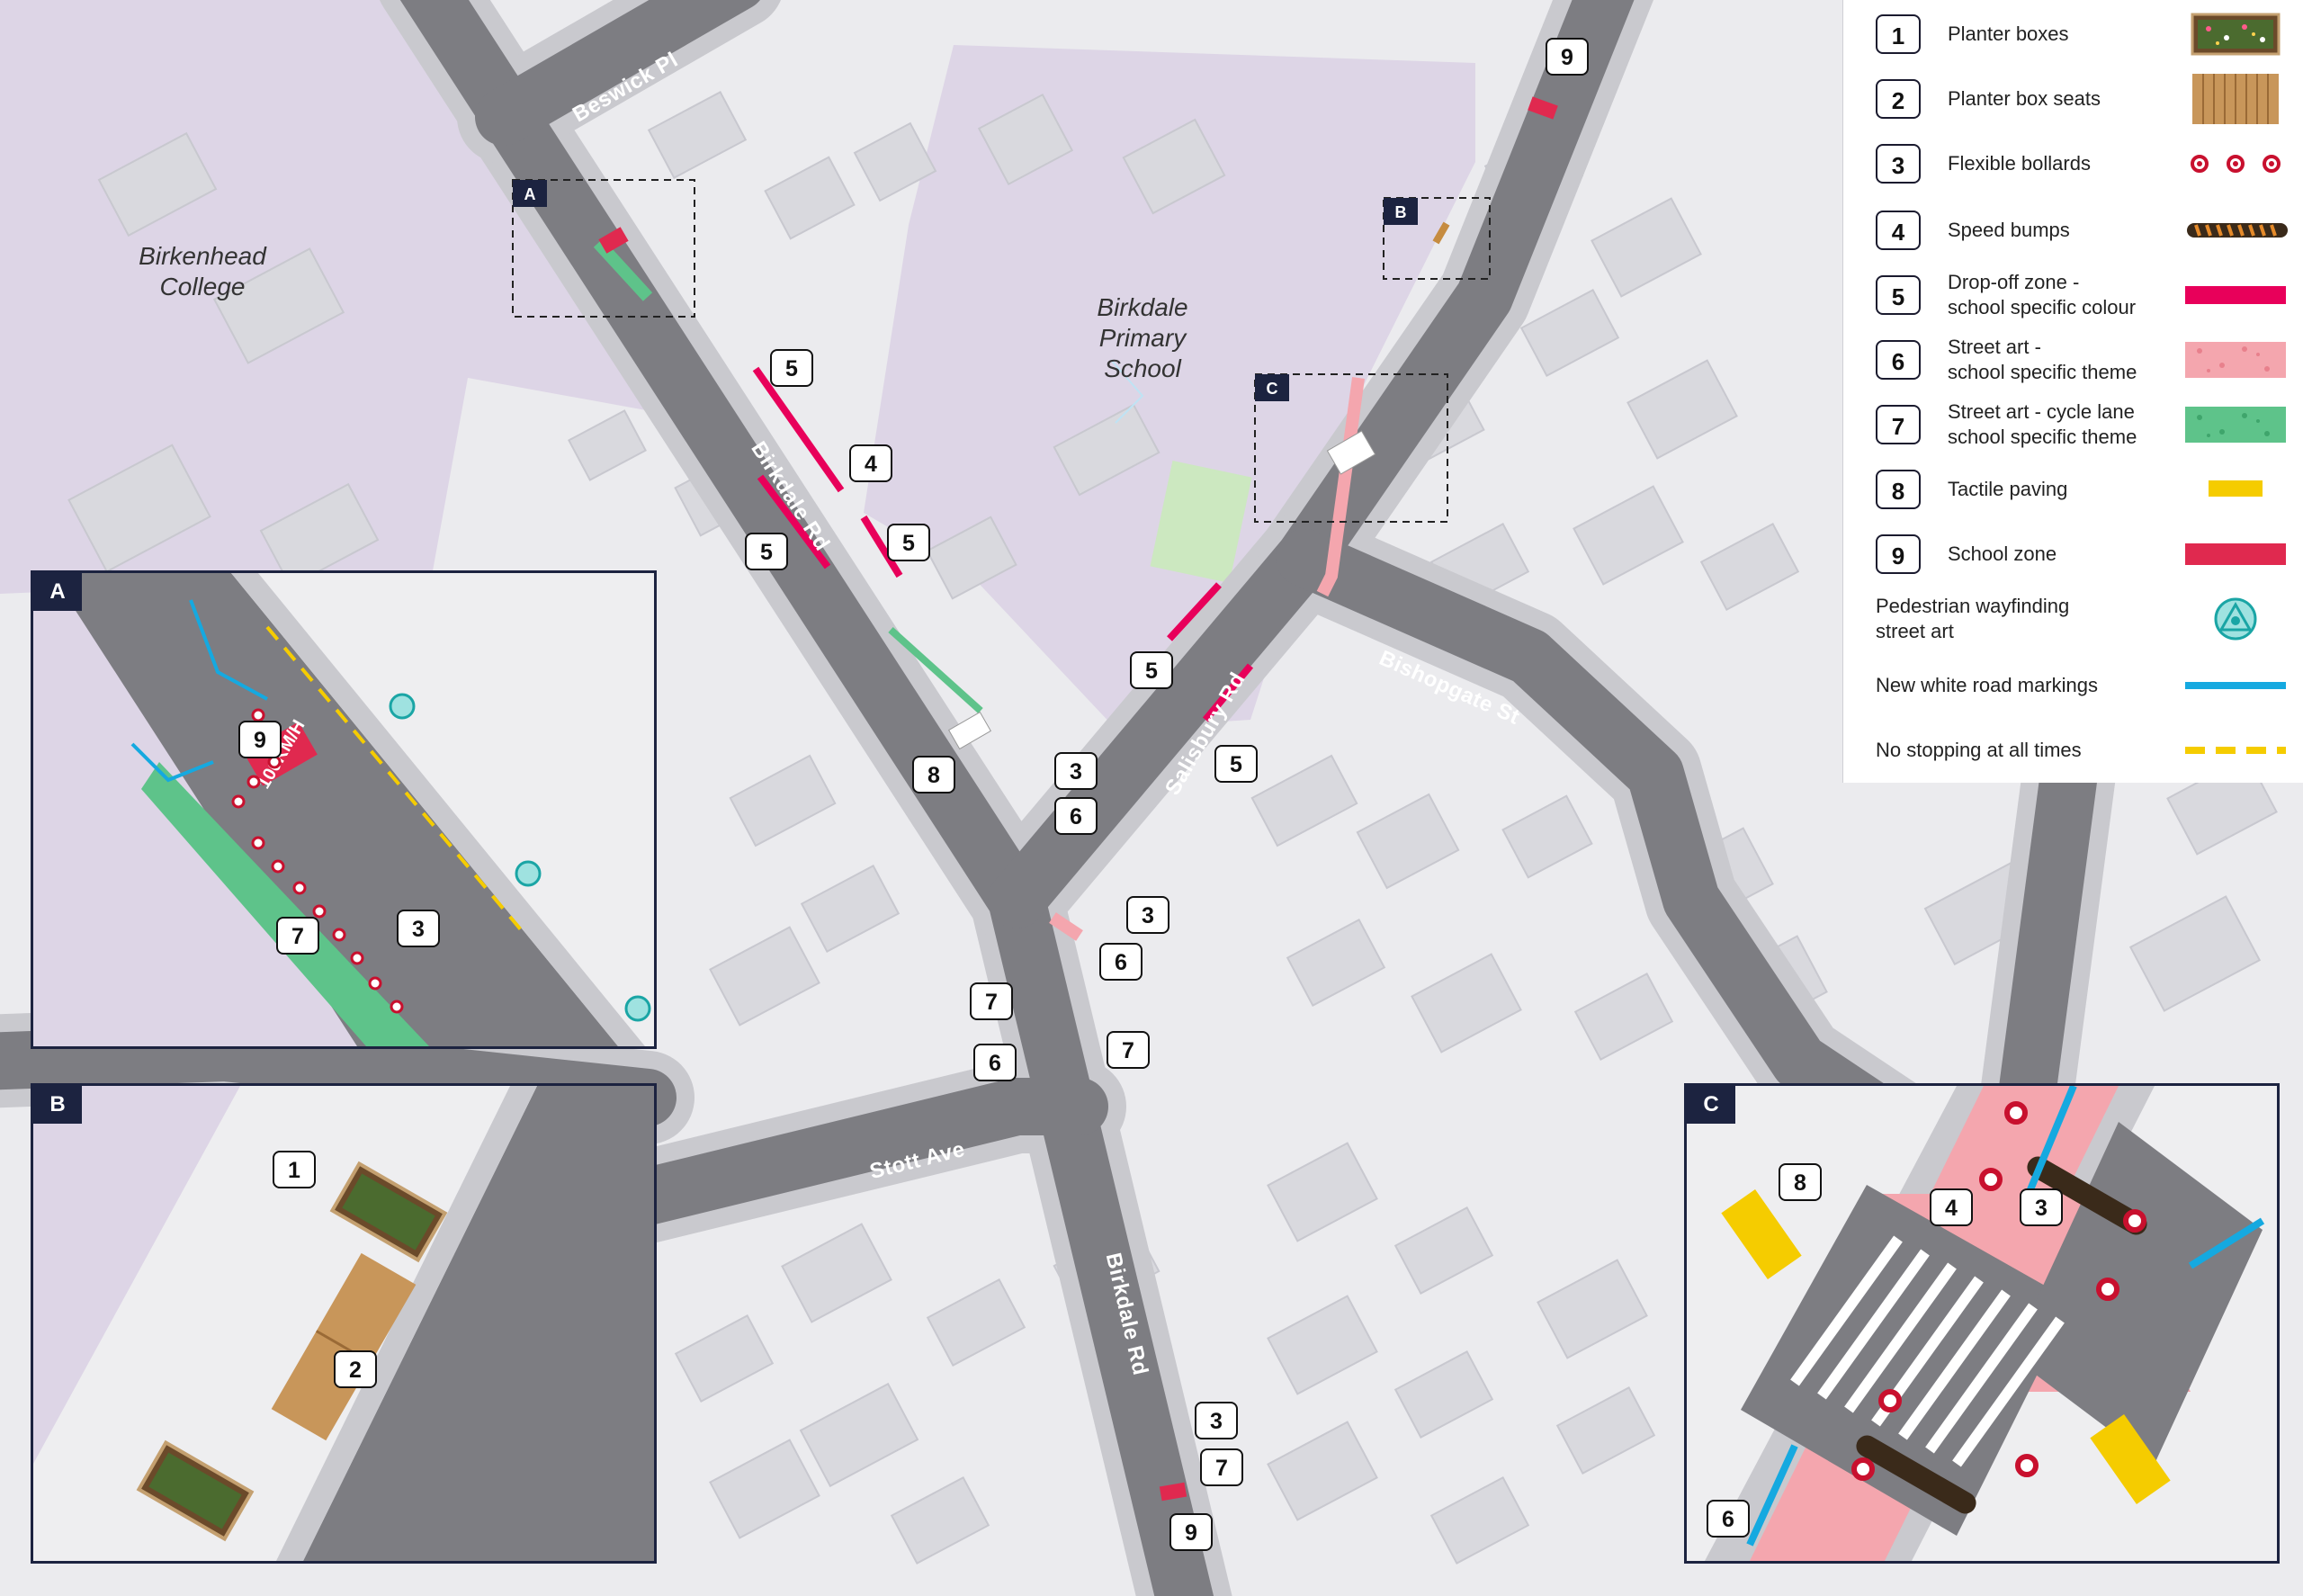  I want to click on planter-seat-icon, so click(2236, 99).